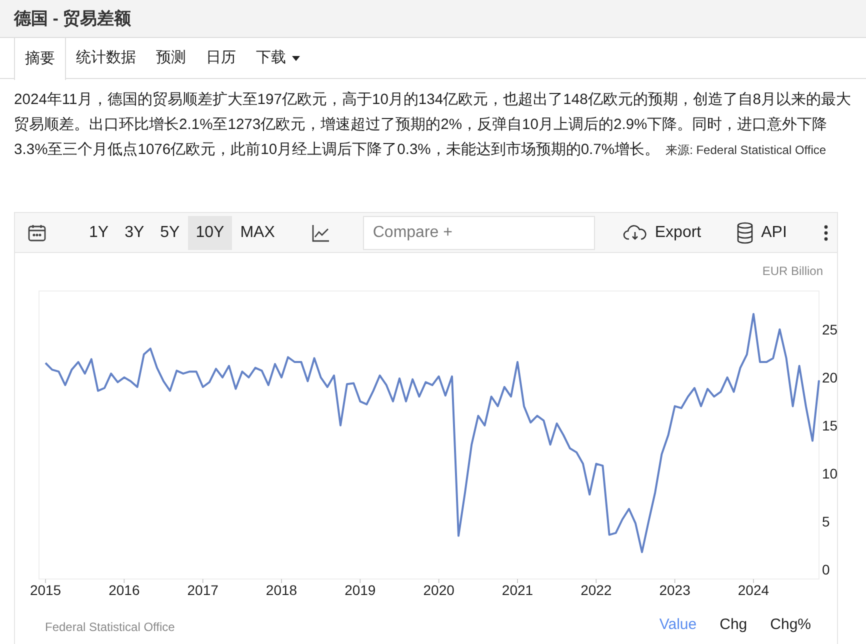  Describe the element at coordinates (202, 590) in the screenshot. I see `x-axis-label: 2017` at that location.